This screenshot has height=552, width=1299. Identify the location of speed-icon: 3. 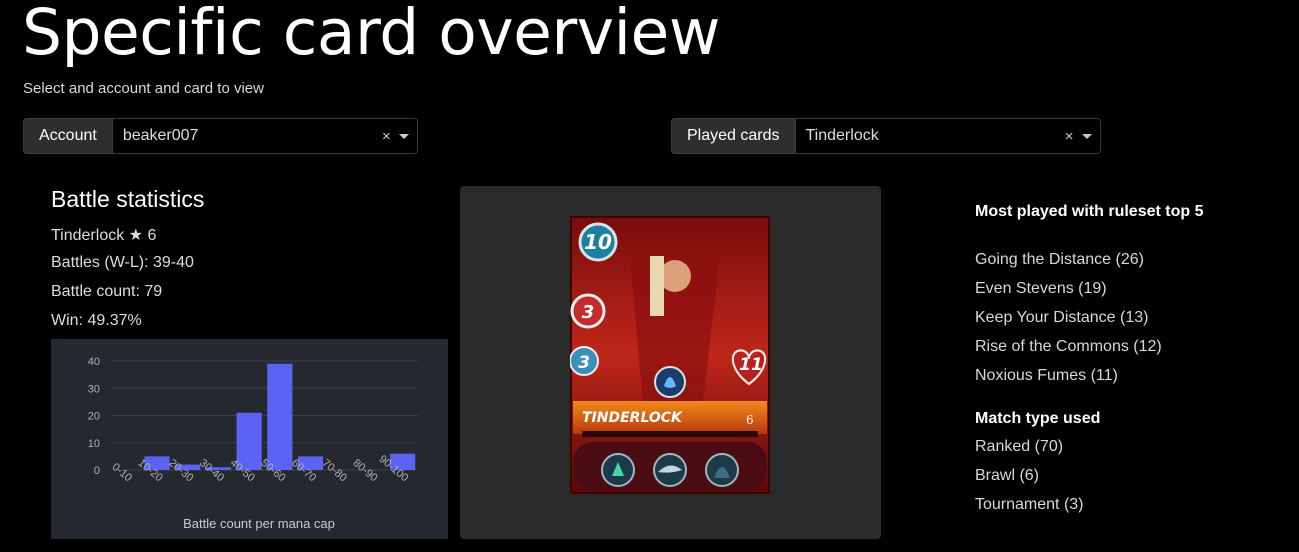
(584, 361).